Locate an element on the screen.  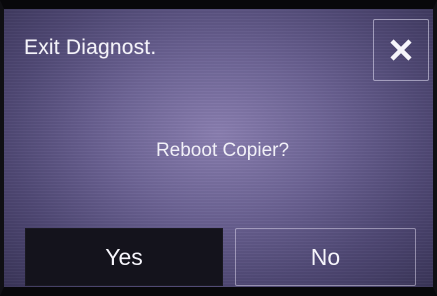
close-icon is located at coordinates (401, 50).